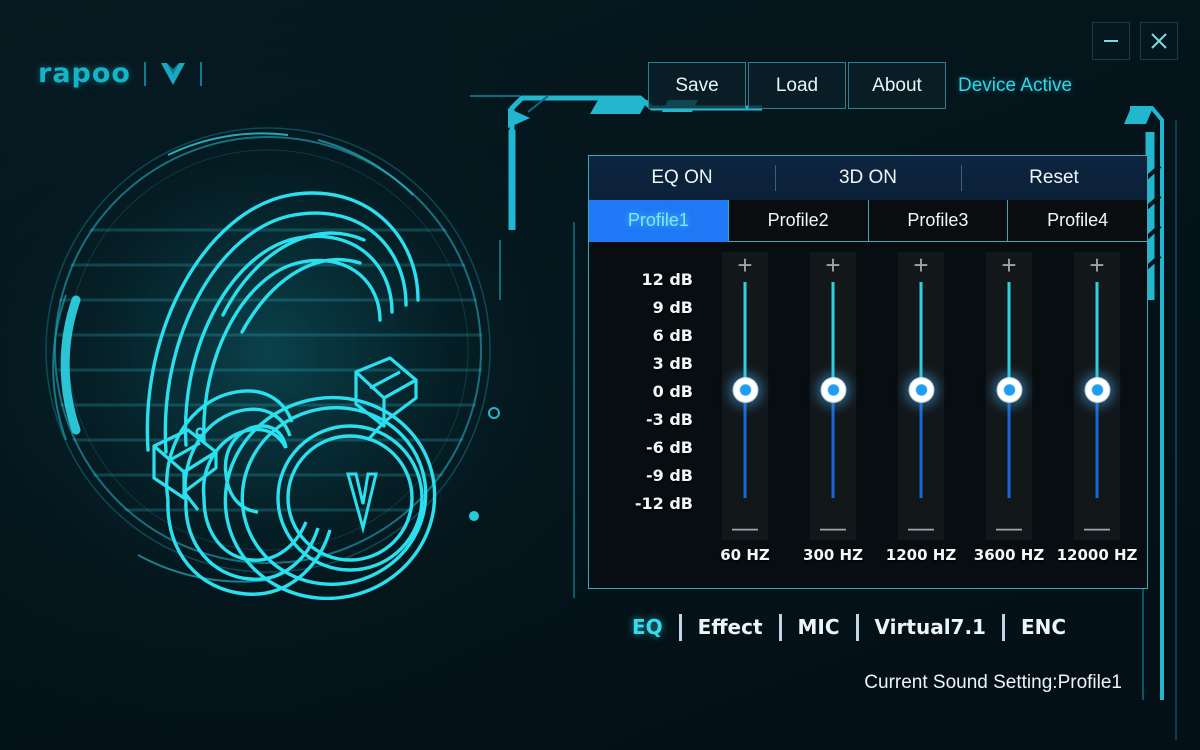 This screenshot has height=750, width=1200. What do you see at coordinates (672, 307) in the screenshot?
I see `db-tick: 9 dB` at bounding box center [672, 307].